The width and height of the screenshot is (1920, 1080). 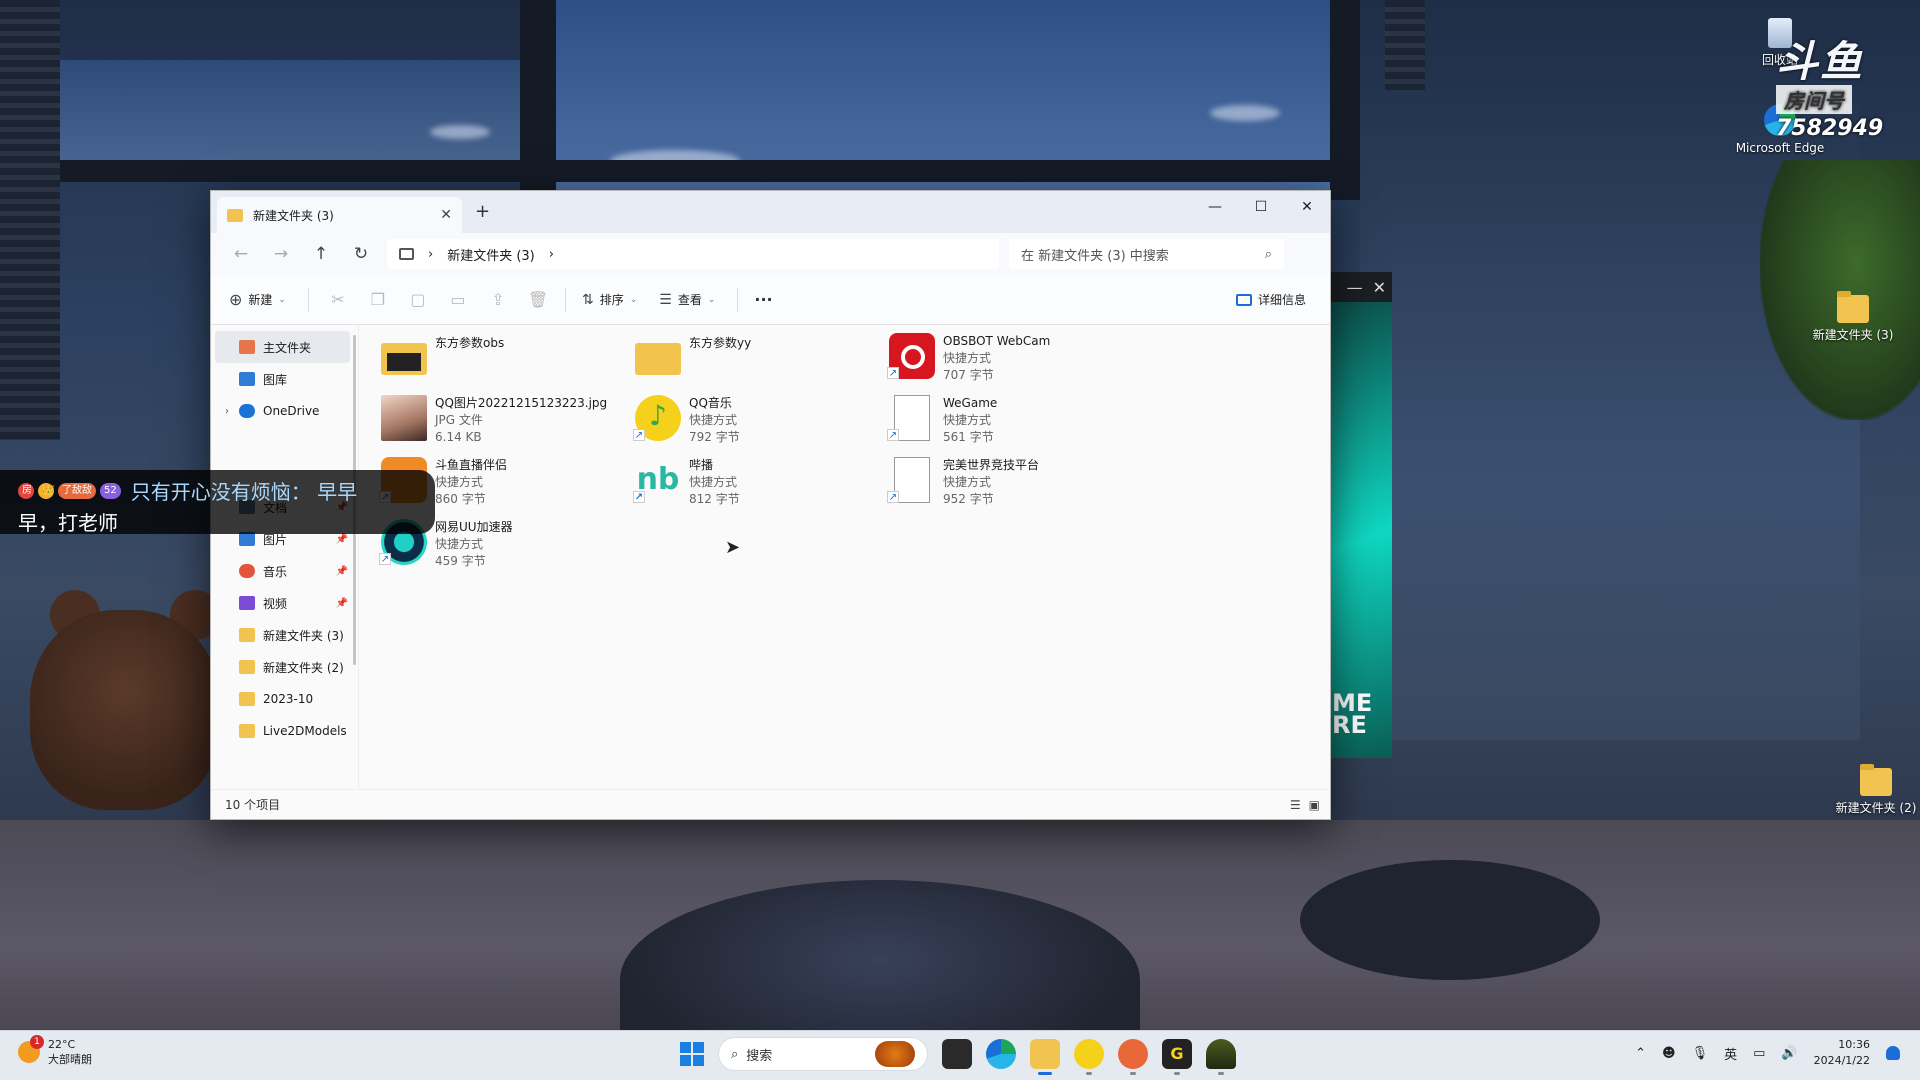 I want to click on paste-icon: ▢, so click(x=418, y=299).